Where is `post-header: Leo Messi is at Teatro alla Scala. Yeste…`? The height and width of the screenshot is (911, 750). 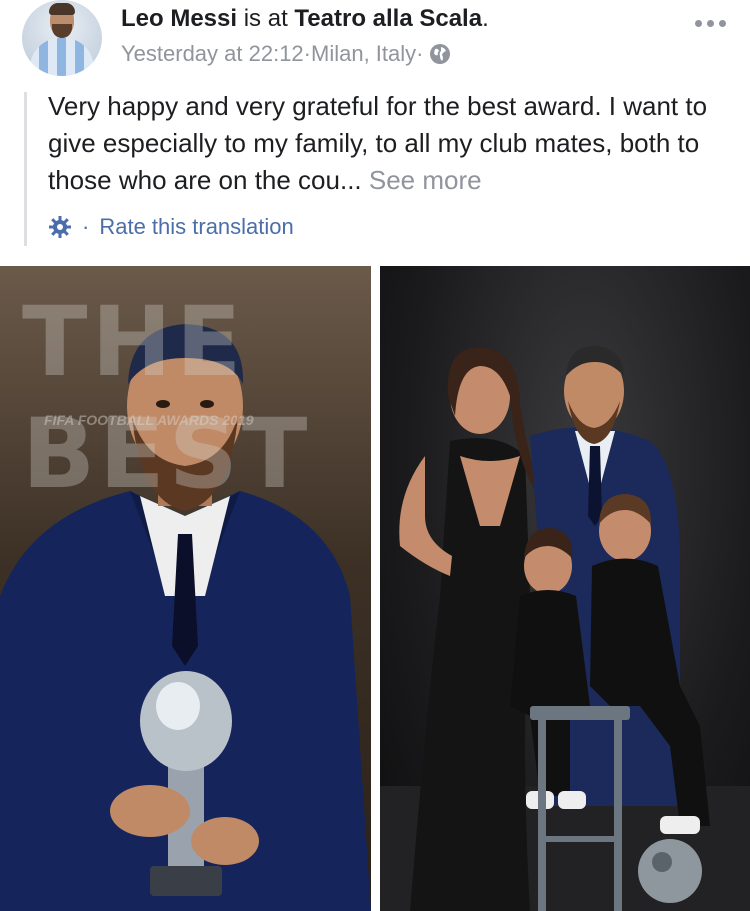 post-header: Leo Messi is at Teatro alla Scala. Yeste… is located at coordinates (375, 40).